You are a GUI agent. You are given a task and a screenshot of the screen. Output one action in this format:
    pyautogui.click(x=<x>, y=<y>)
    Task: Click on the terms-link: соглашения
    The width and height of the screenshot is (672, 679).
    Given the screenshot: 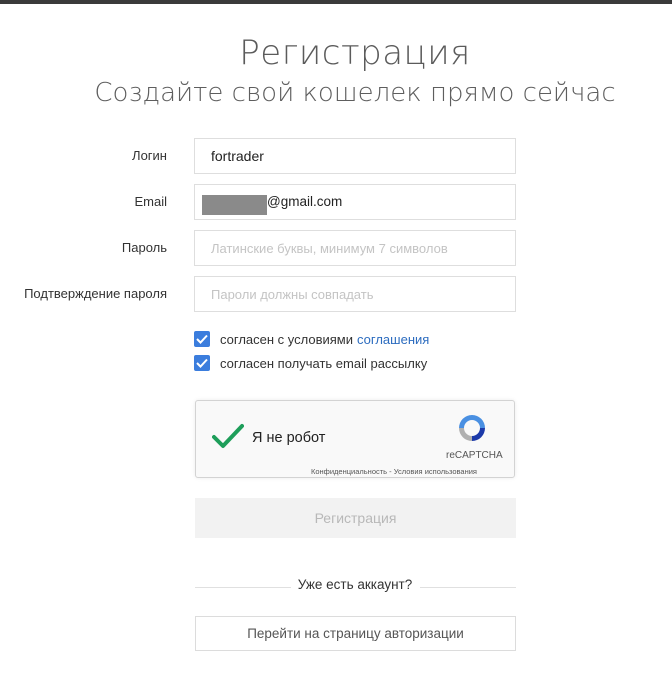 What is the action you would take?
    pyautogui.click(x=393, y=339)
    